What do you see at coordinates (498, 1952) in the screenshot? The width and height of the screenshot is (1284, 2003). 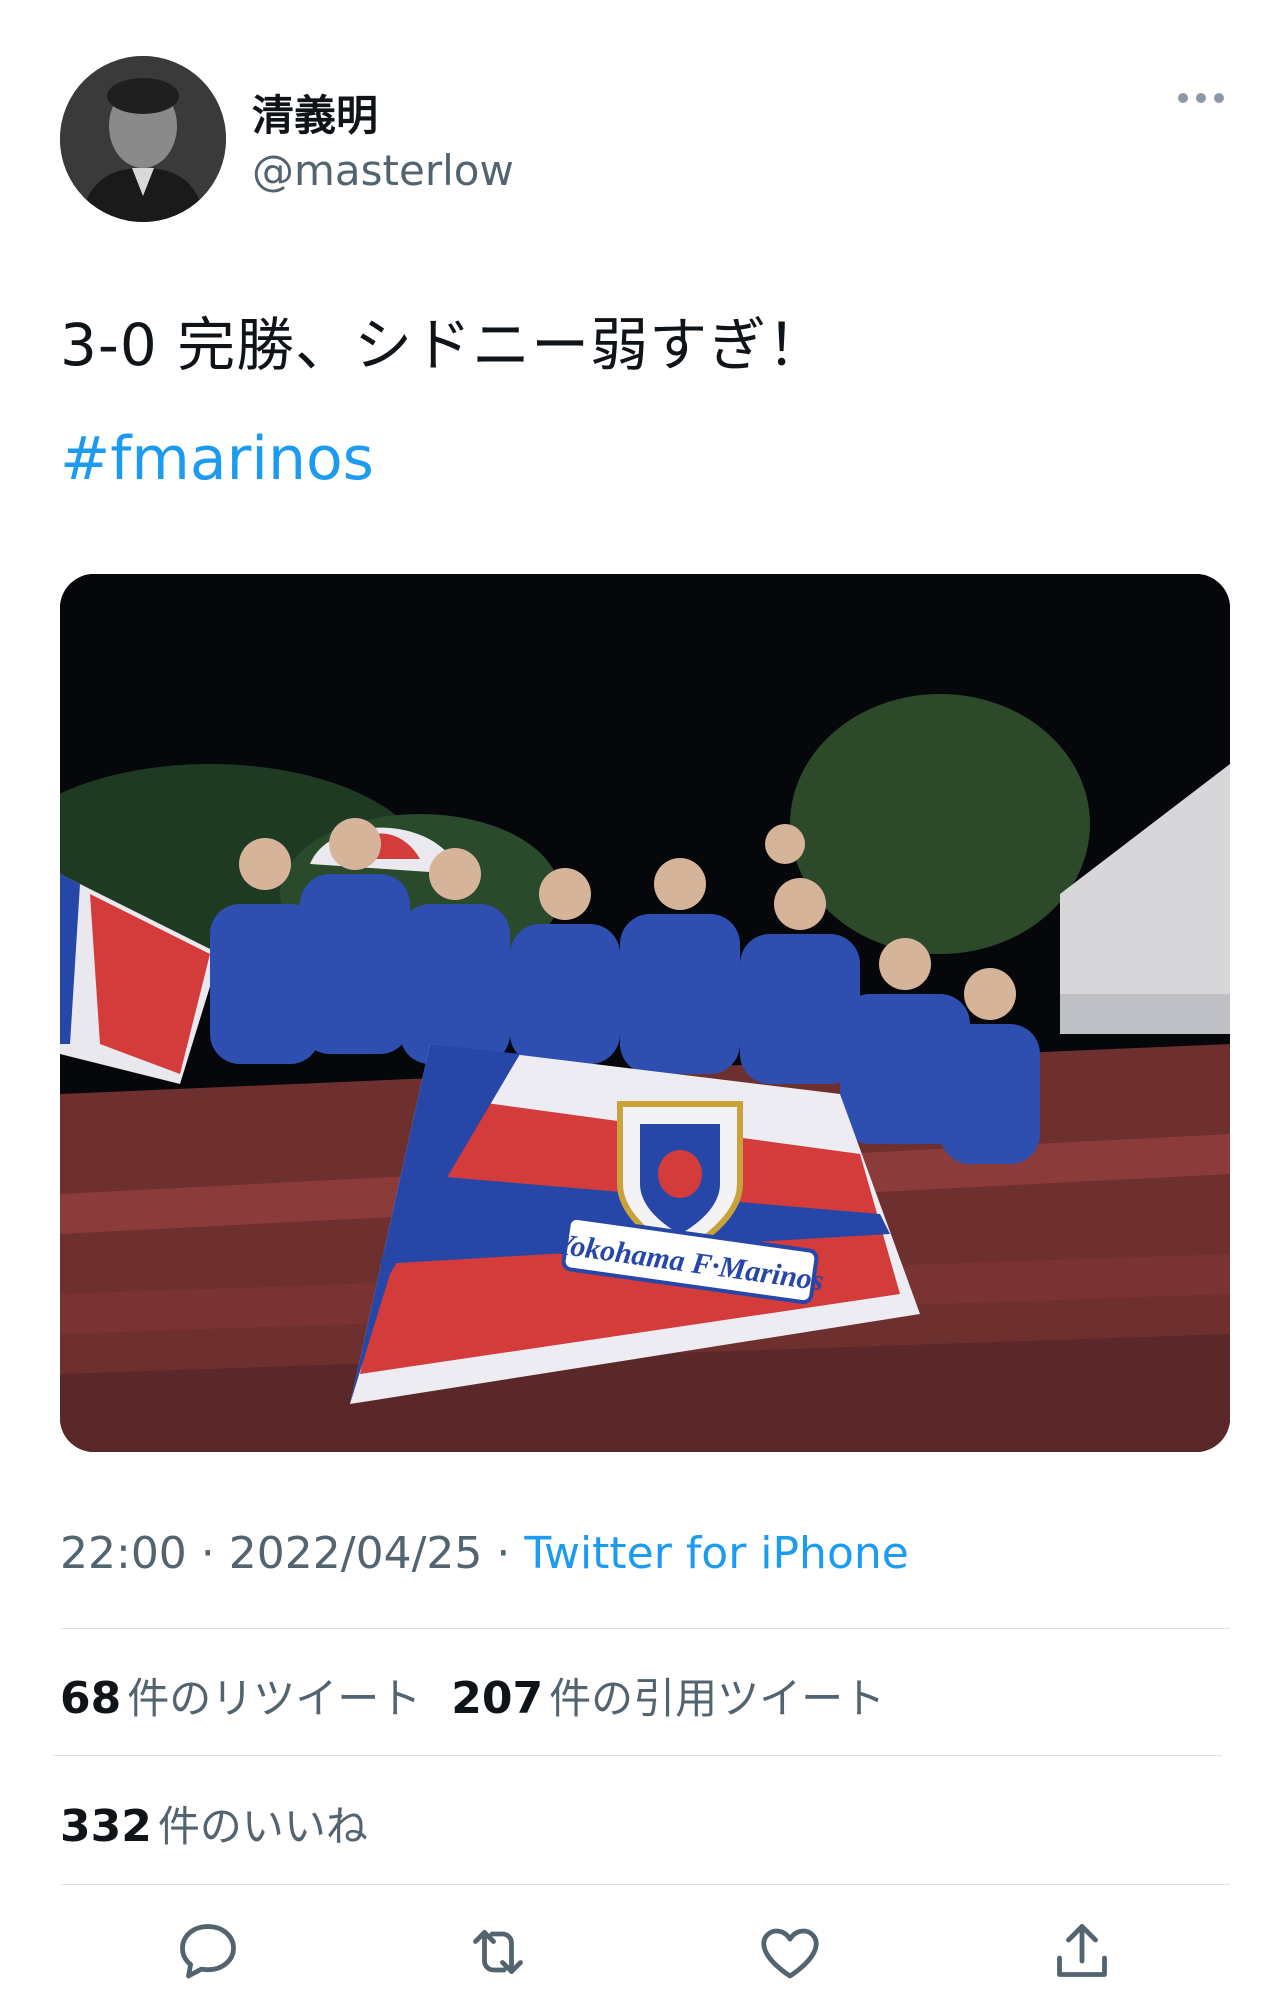 I see `retweet-icon` at bounding box center [498, 1952].